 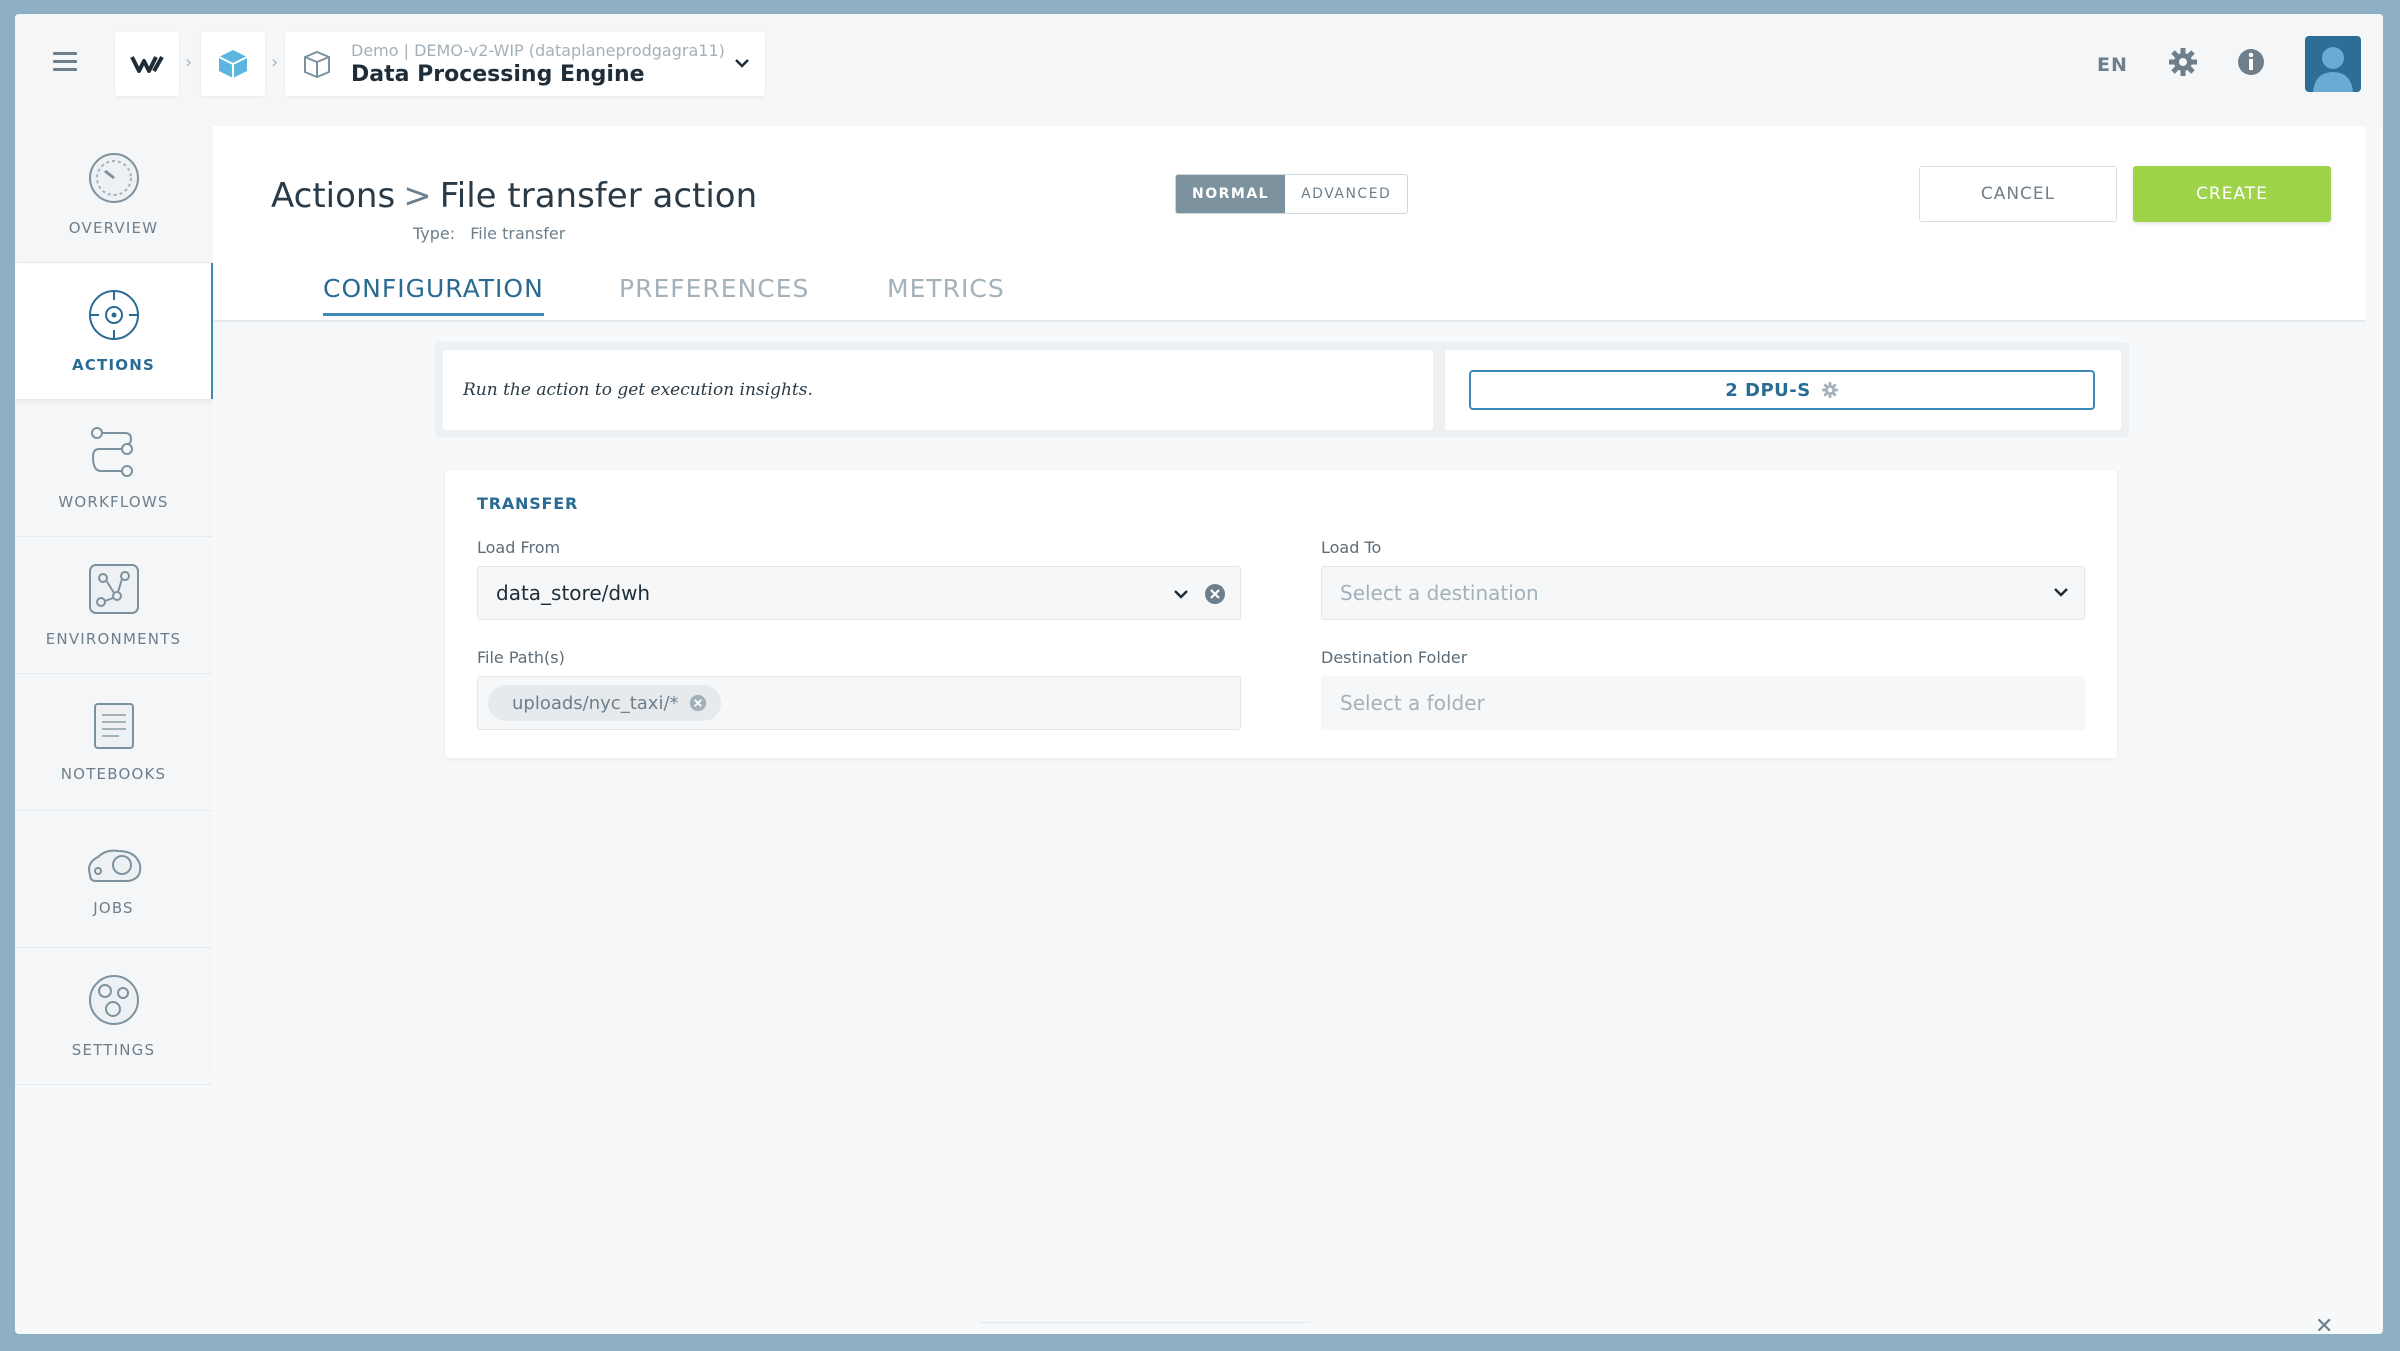 I want to click on menu-icon, so click(x=65, y=62).